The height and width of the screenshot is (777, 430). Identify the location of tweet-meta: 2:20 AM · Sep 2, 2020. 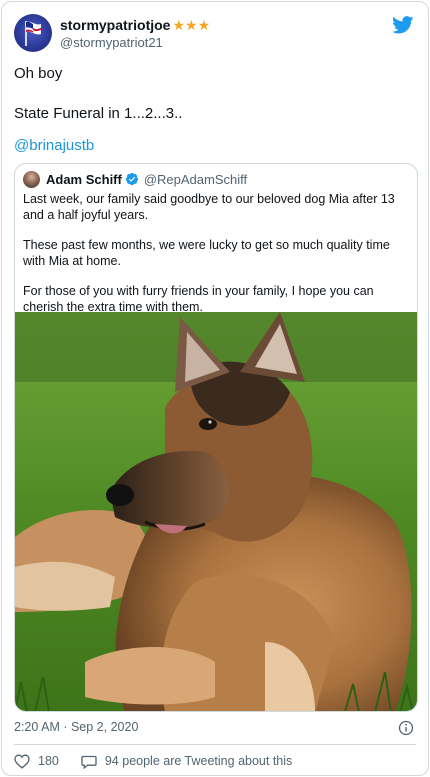
(215, 729).